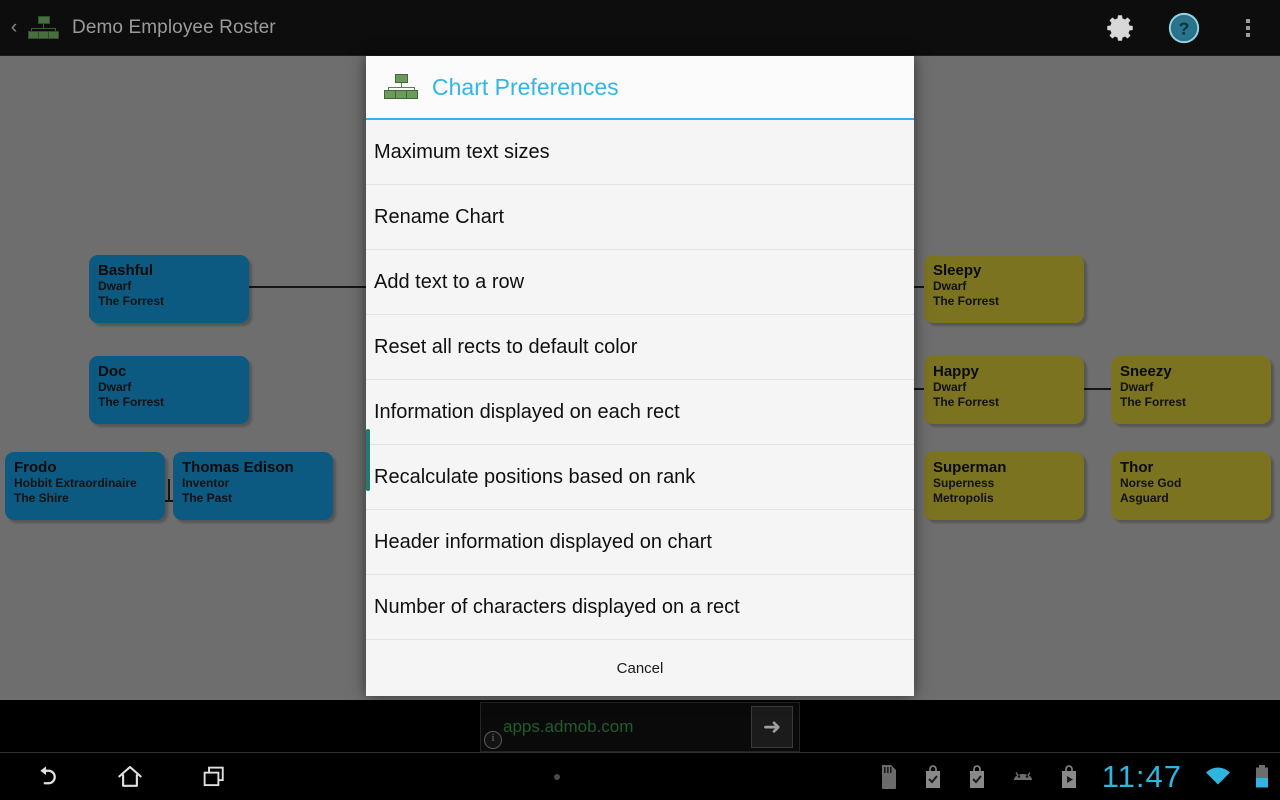 The image size is (1280, 800). What do you see at coordinates (1004, 289) in the screenshot?
I see `chart-node-sleepy: Sleepy Dwarf The Forrest` at bounding box center [1004, 289].